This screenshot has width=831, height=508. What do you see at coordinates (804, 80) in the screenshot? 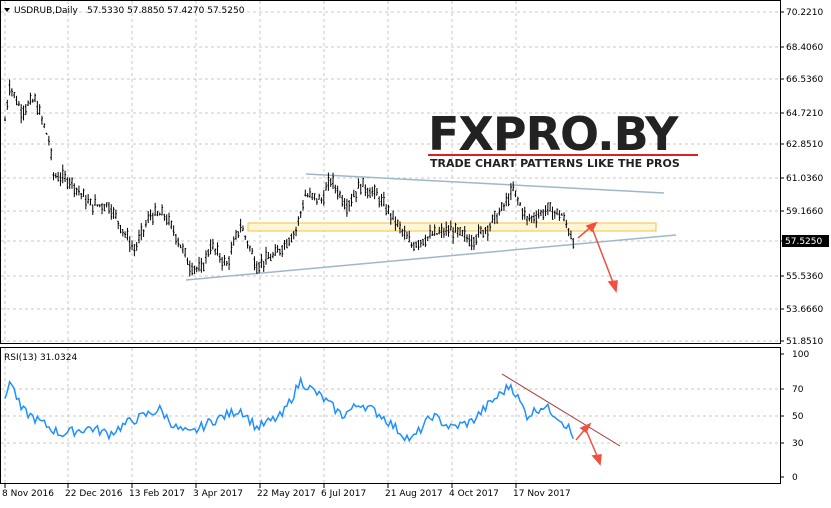
I see `price-tick-label: 66.5360` at bounding box center [804, 80].